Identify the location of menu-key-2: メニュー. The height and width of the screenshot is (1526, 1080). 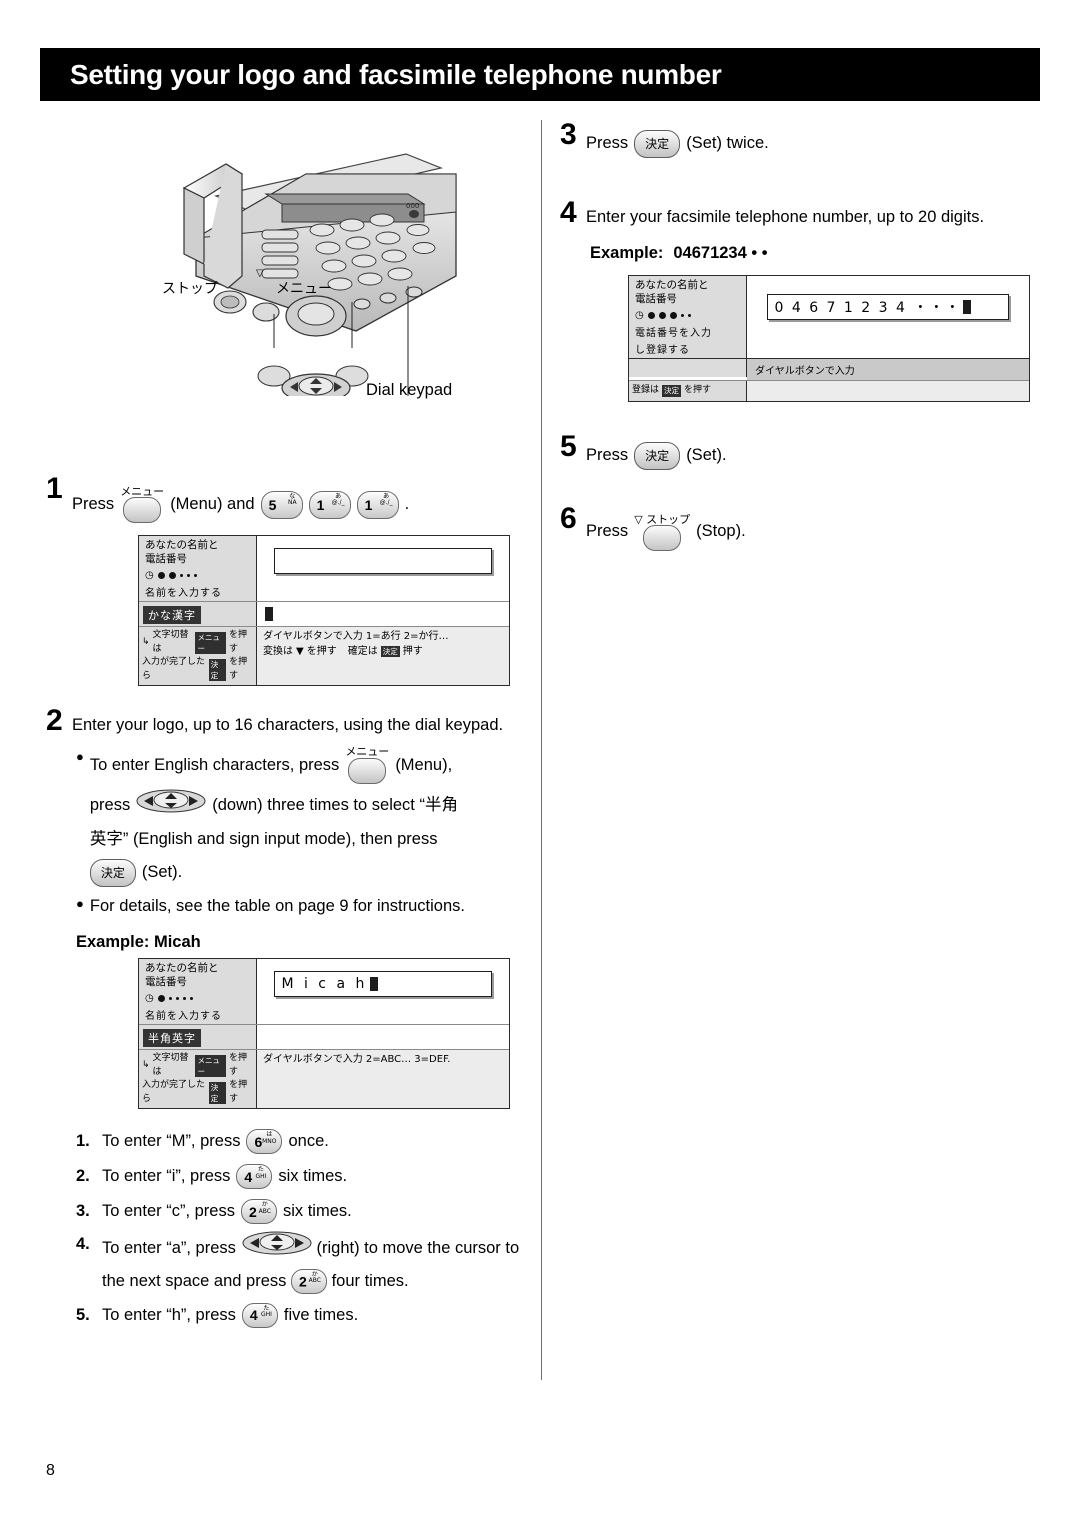
(367, 765).